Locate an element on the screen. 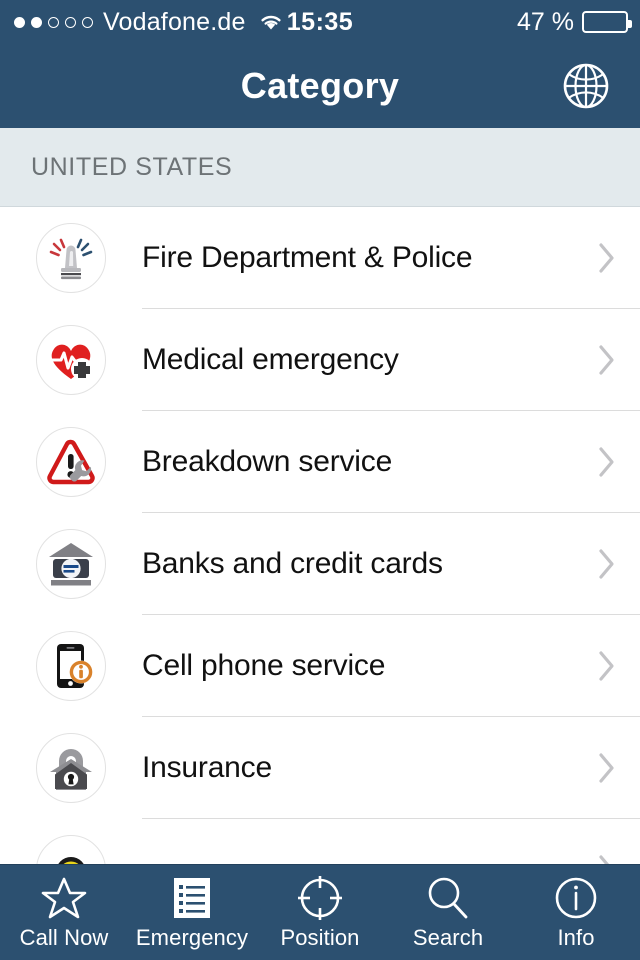 This screenshot has width=640, height=960. list-item-label: Fire Department & Police is located at coordinates (307, 257).